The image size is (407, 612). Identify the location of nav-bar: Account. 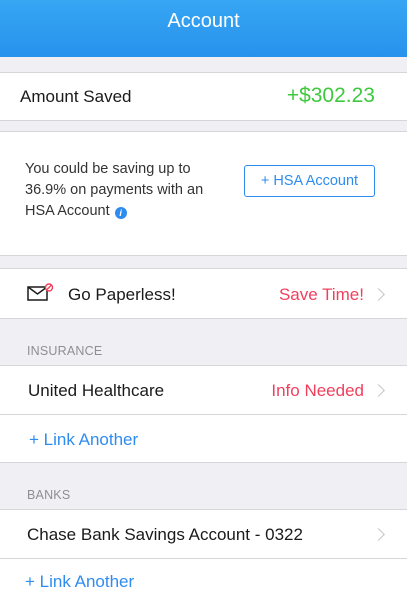
(203, 28).